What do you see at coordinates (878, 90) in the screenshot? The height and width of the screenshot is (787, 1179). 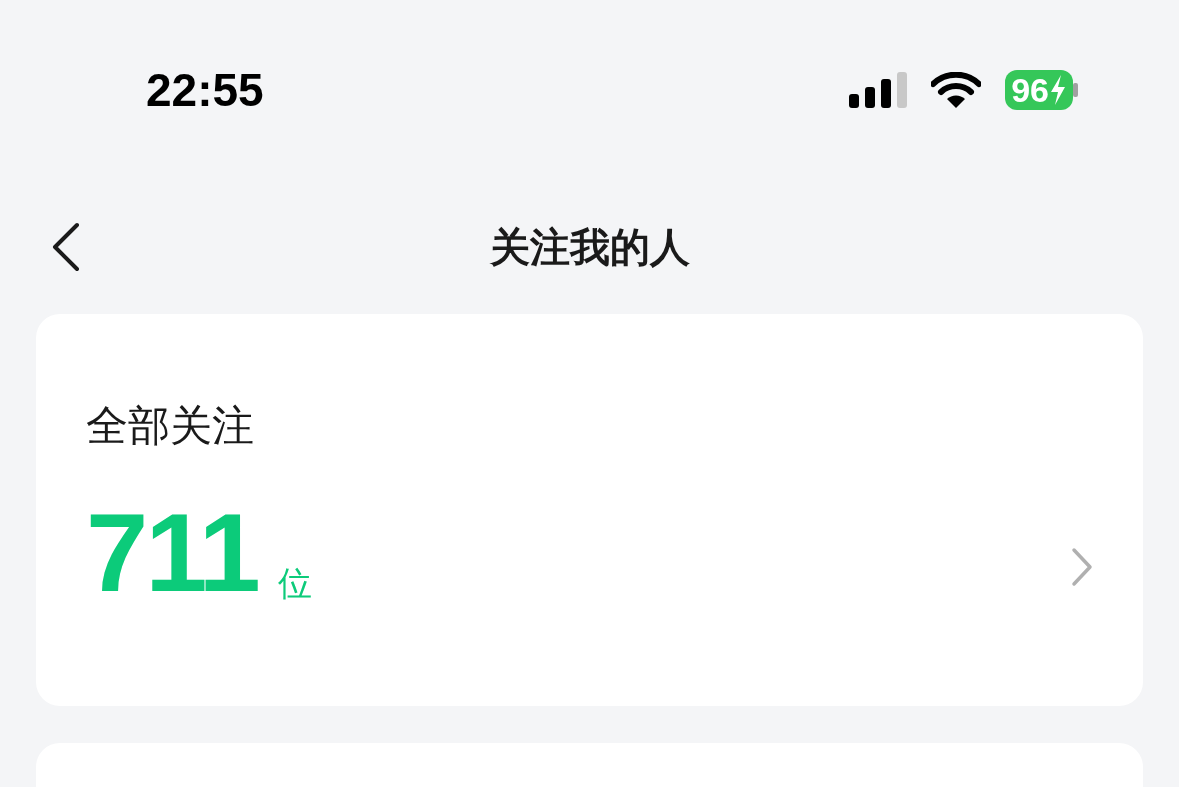 I see `signal-icon` at bounding box center [878, 90].